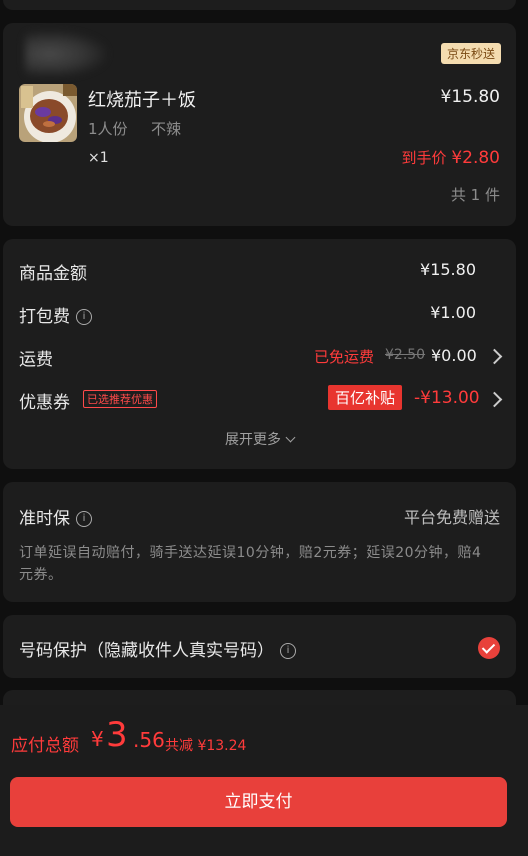  I want to click on delivery-badge: 京东秒送, so click(470, 53).